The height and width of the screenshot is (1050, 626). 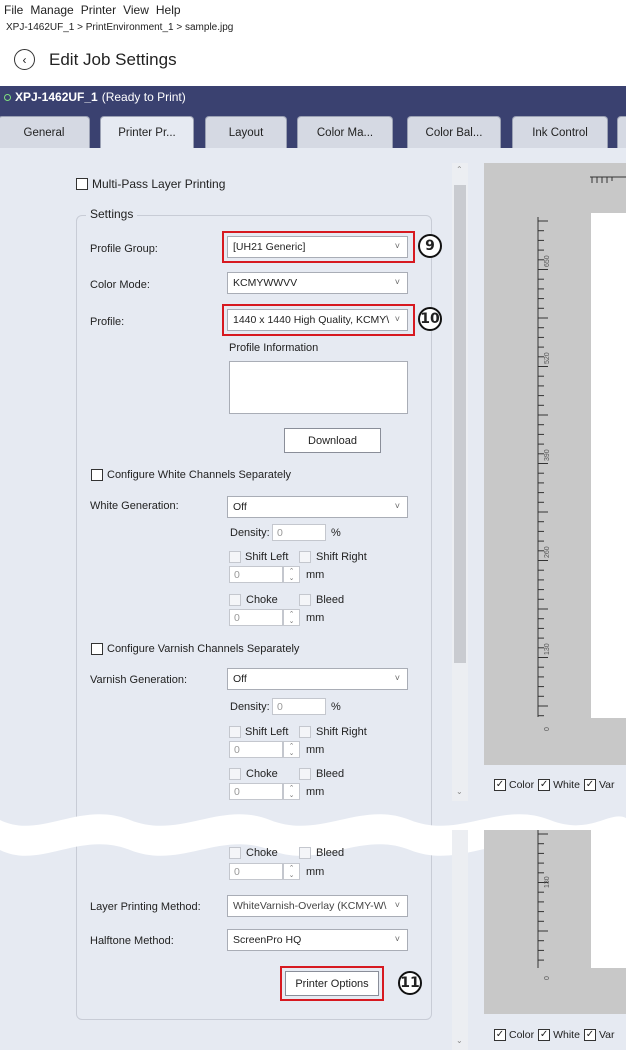 I want to click on varnish-choke-input: 0, so click(x=256, y=791).